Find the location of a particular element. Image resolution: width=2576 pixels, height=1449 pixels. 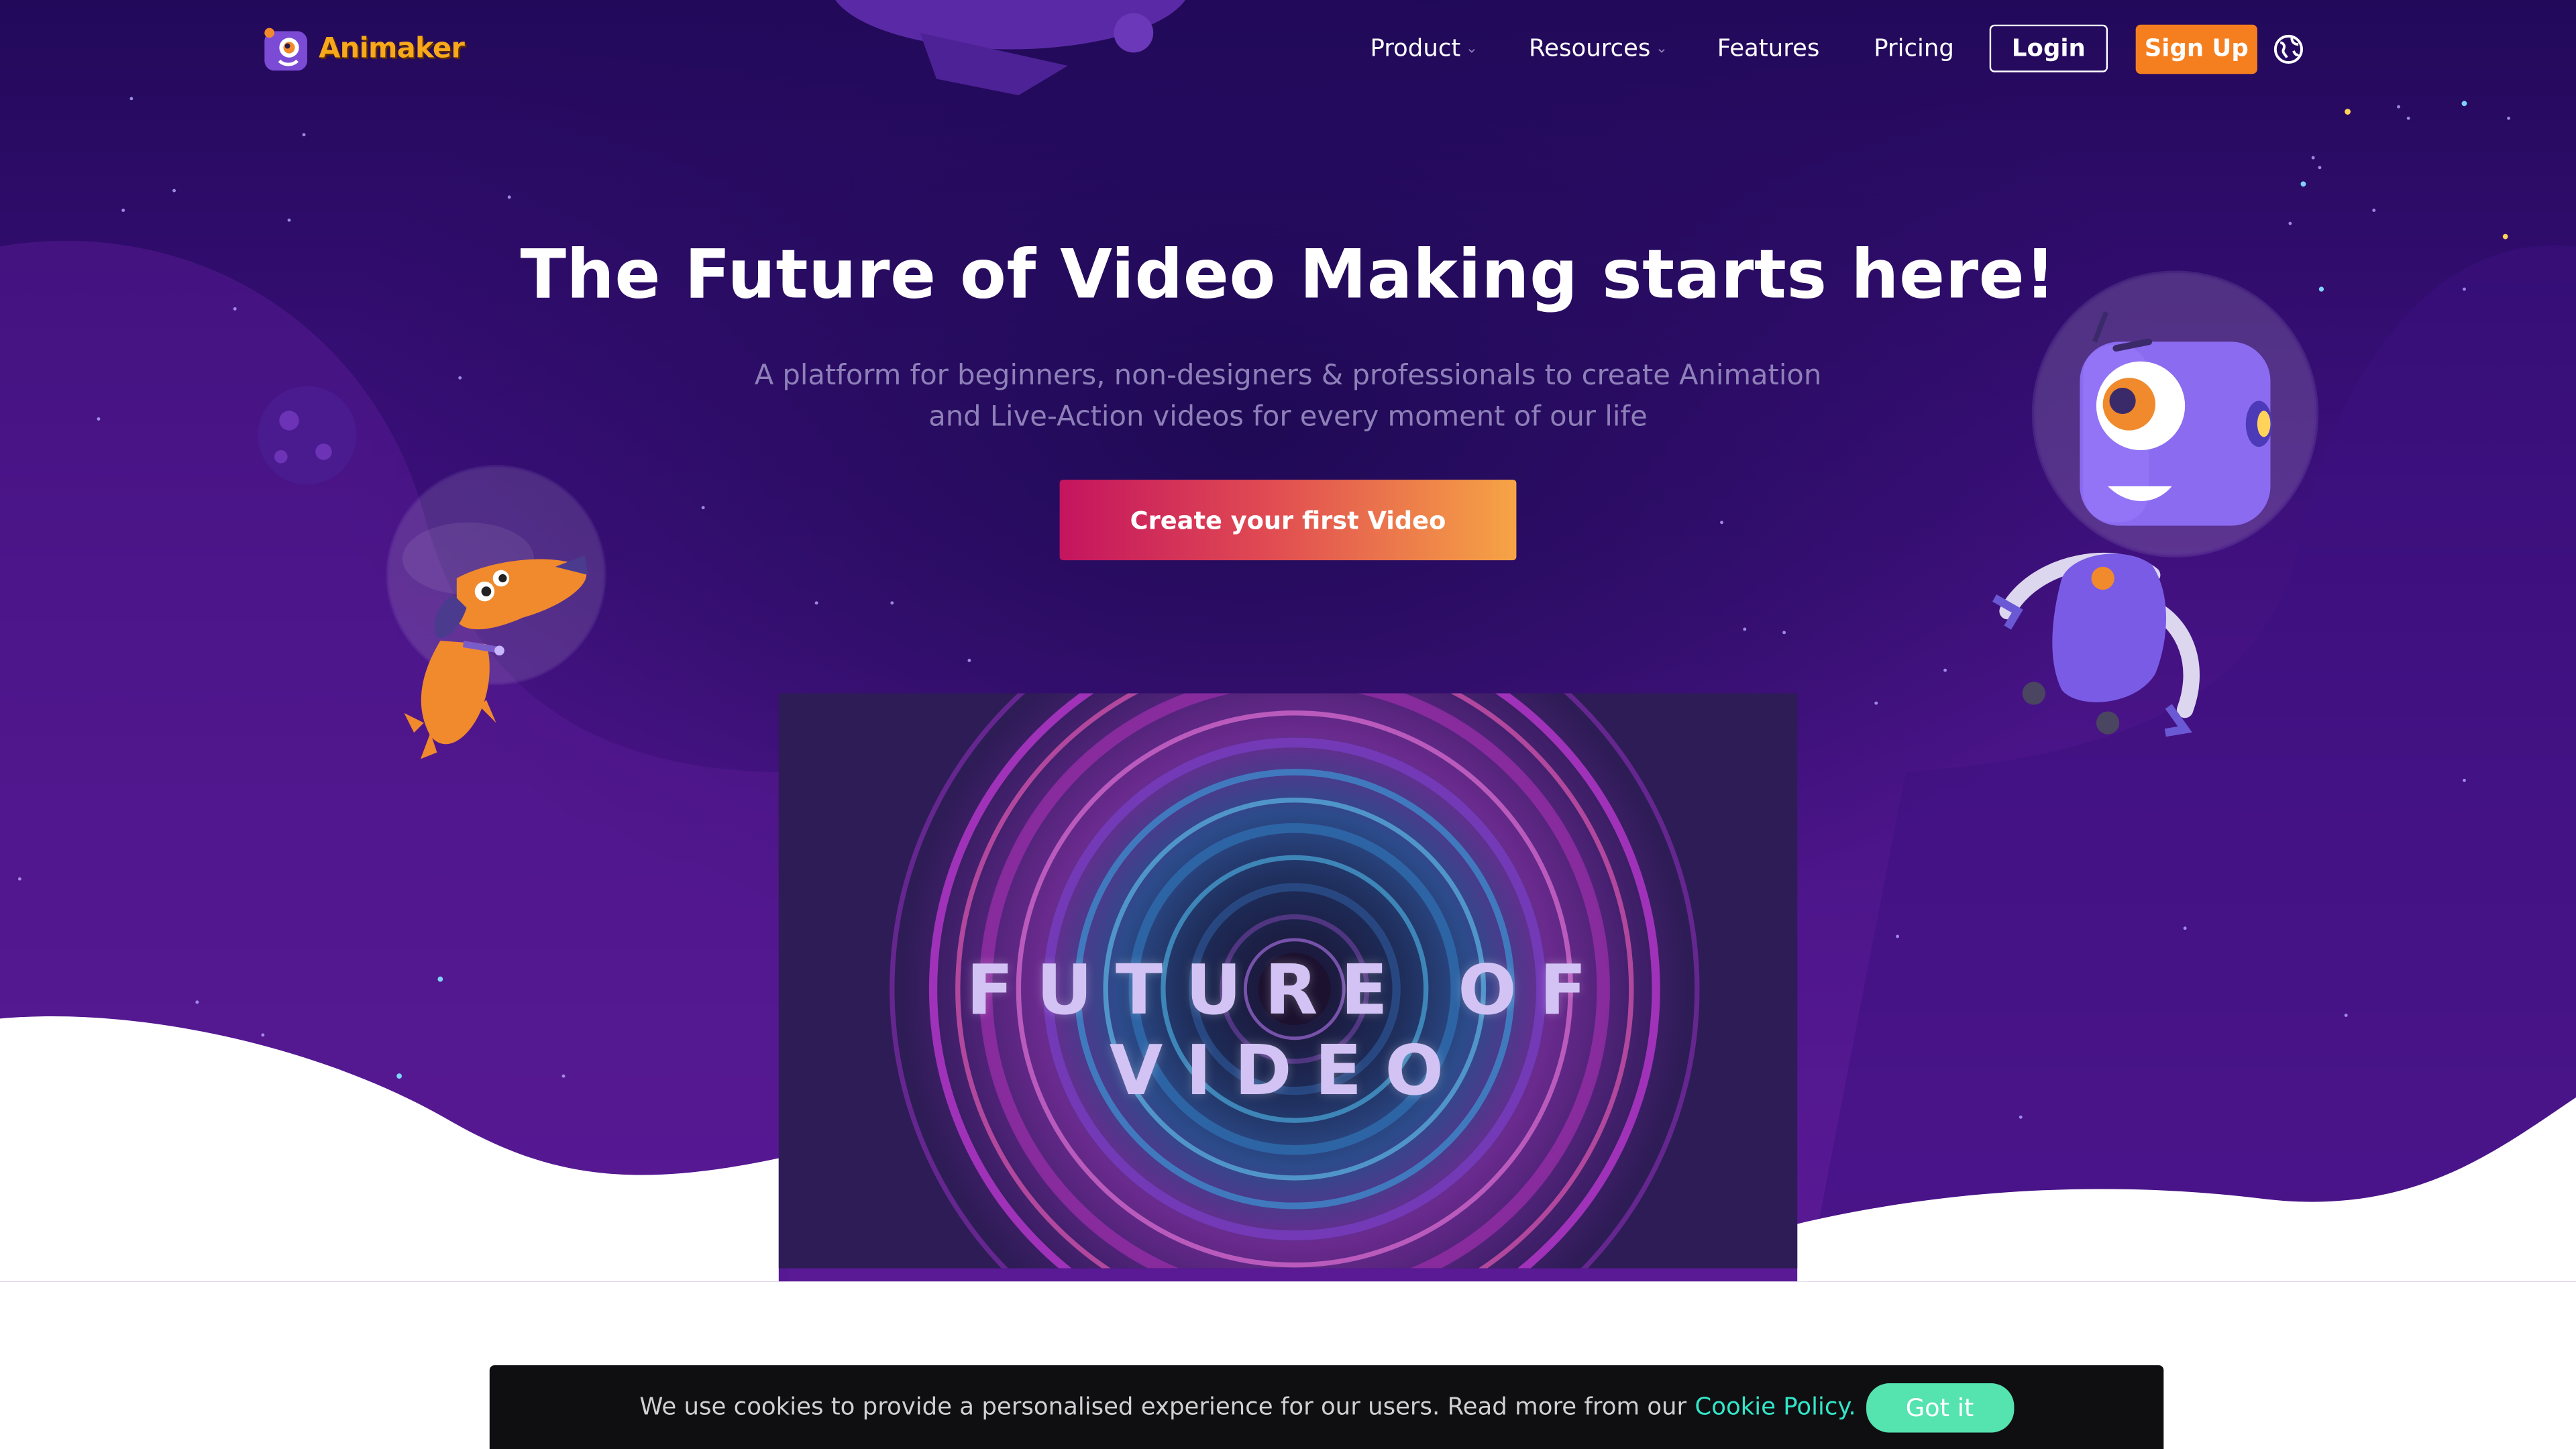

nav-item-label: Product is located at coordinates (1415, 49).